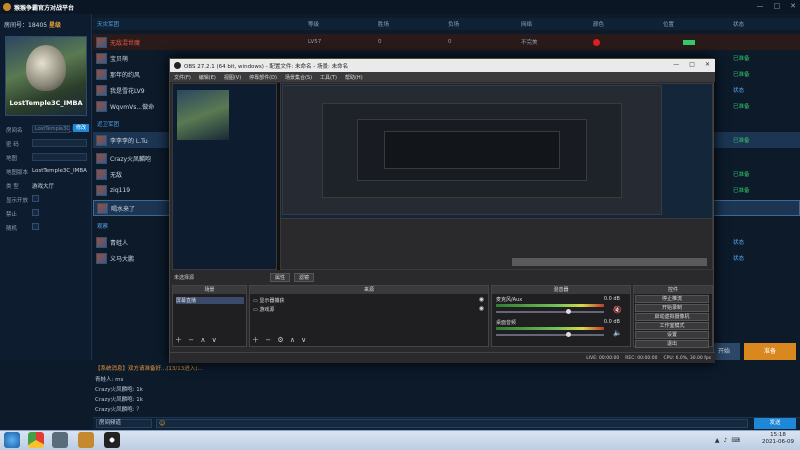 The height and width of the screenshot is (450, 800). Describe the element at coordinates (35, 198) in the screenshot. I see `open-checkbox` at that location.